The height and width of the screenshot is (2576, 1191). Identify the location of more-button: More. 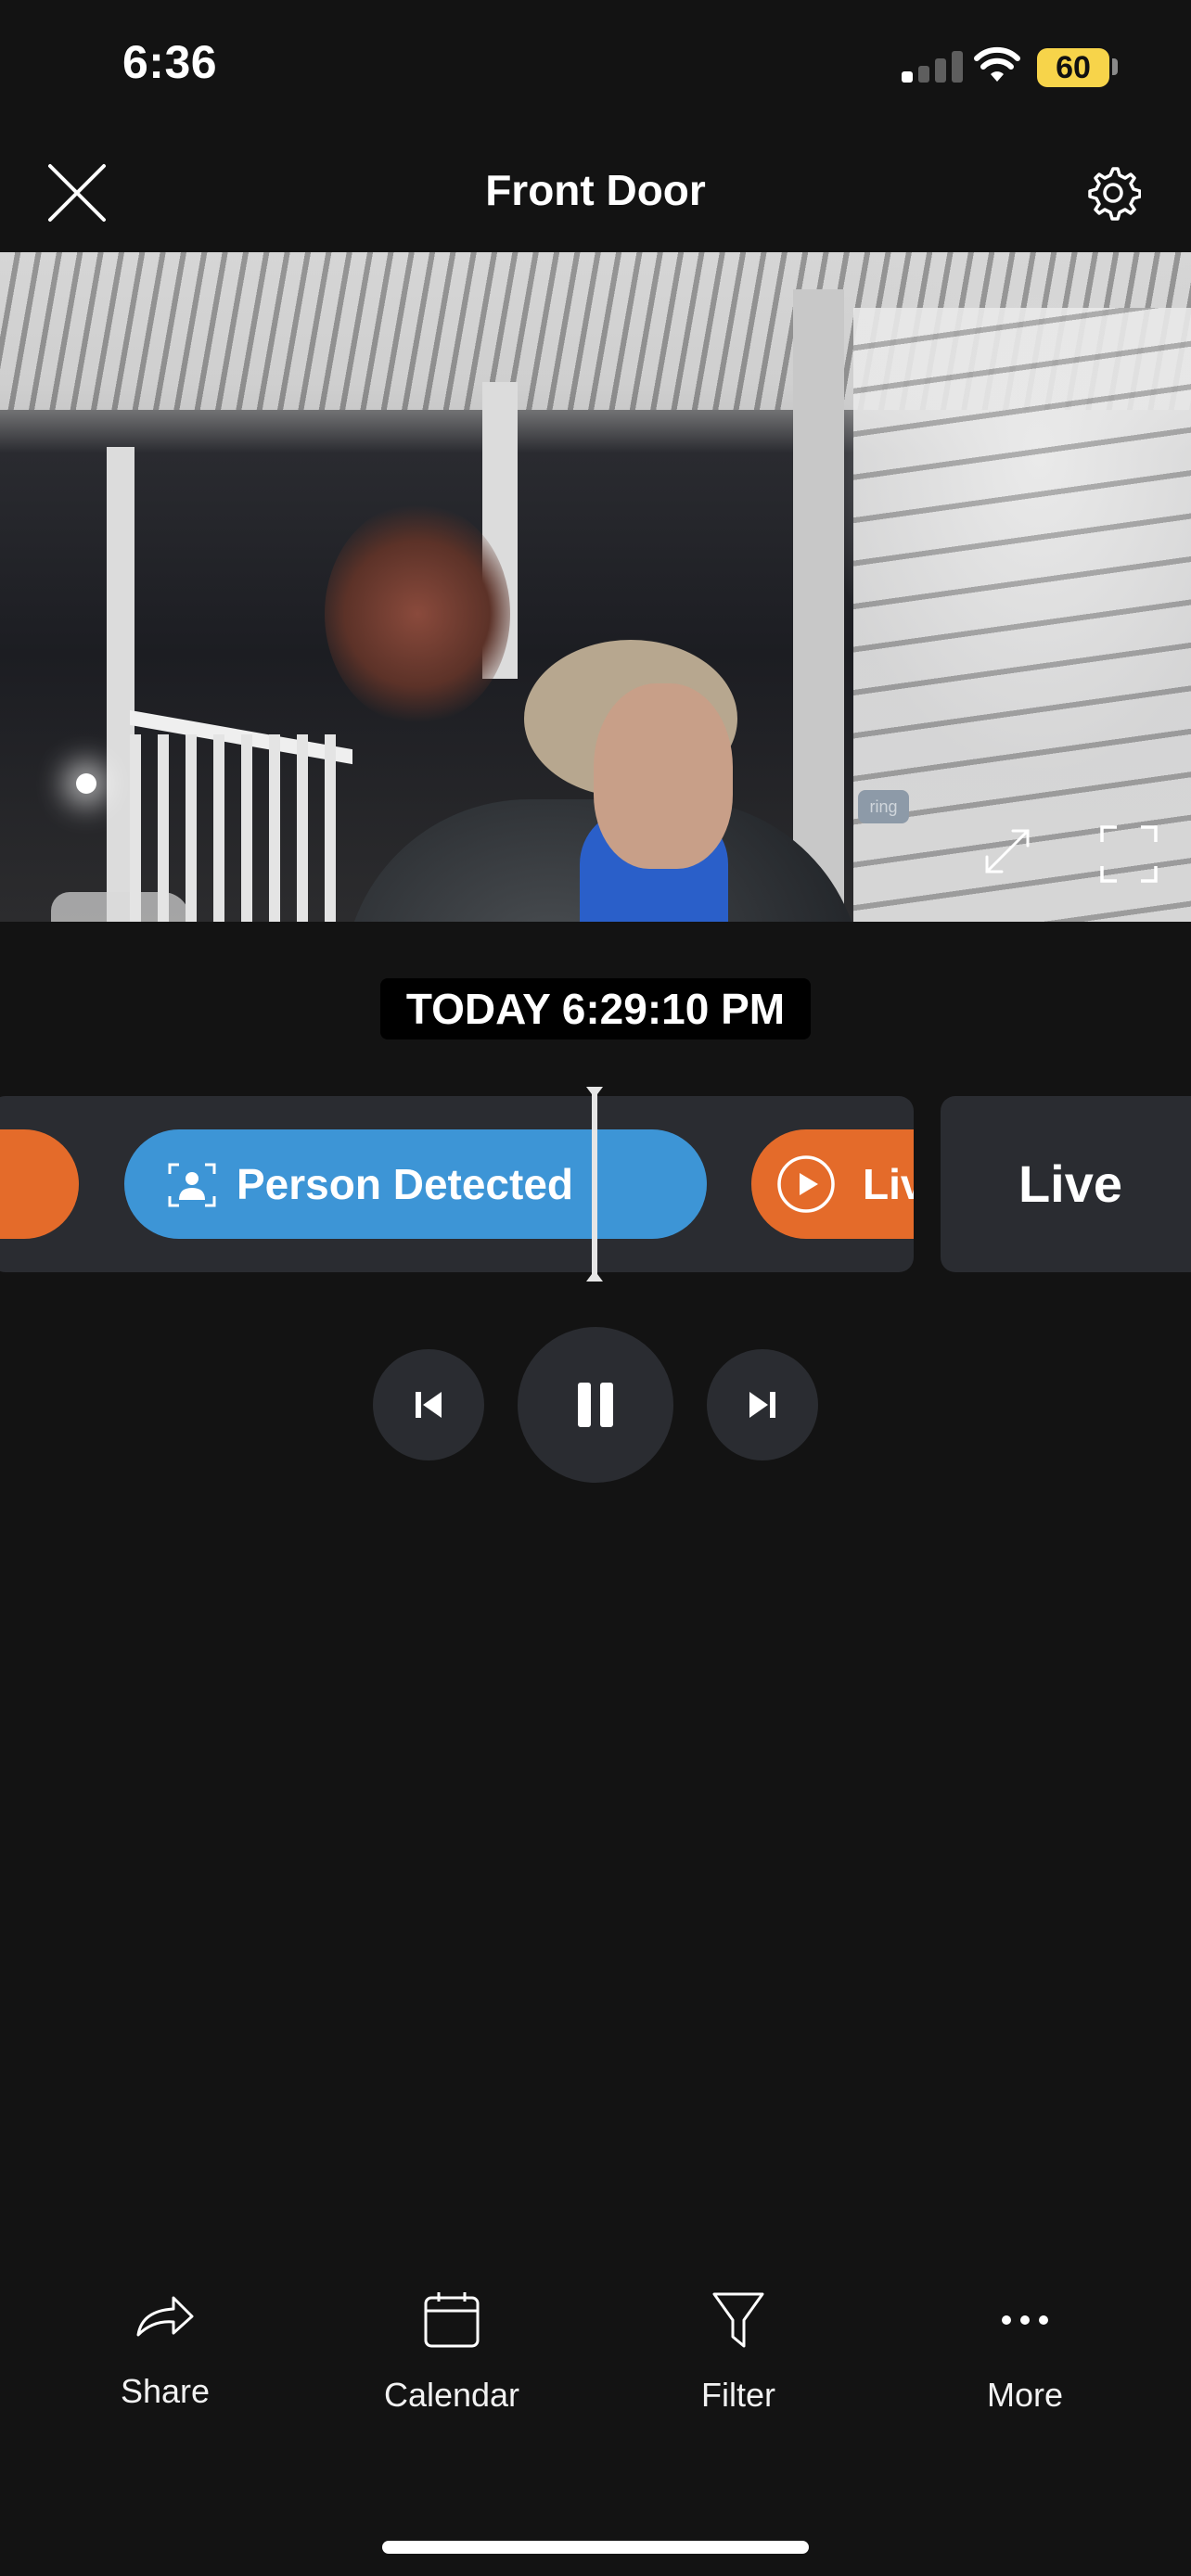
(1025, 2365).